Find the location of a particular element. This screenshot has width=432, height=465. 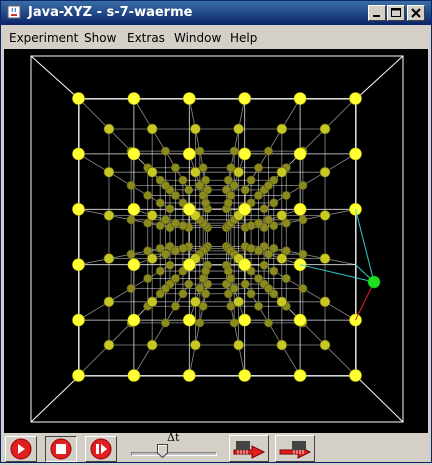

bottom-toolbar: Δt is located at coordinates (216, 446).